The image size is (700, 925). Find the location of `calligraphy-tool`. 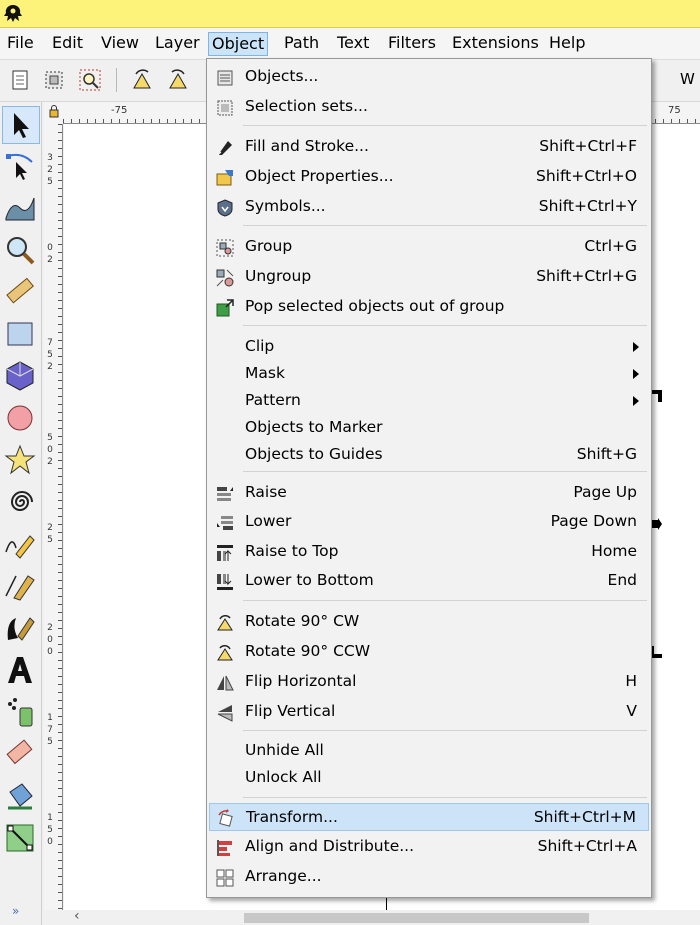

calligraphy-tool is located at coordinates (21, 629).